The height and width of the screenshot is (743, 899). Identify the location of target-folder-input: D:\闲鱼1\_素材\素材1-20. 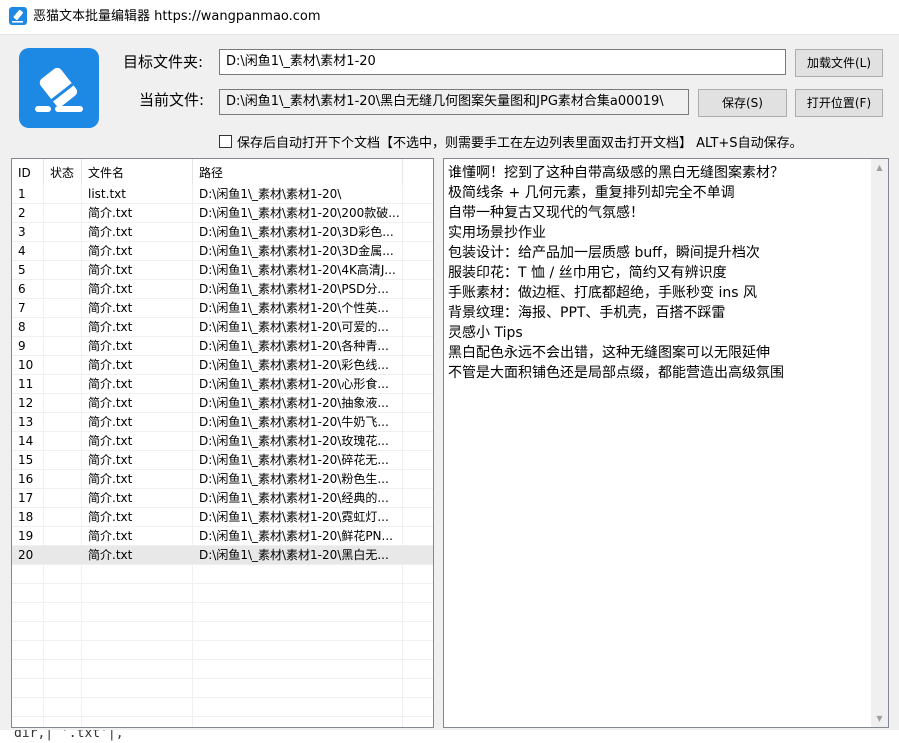
(502, 62).